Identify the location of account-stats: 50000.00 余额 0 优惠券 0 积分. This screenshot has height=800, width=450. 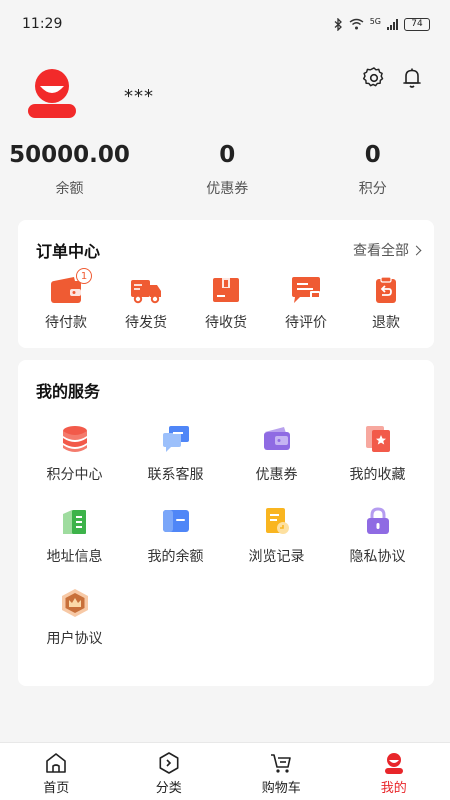
(225, 170).